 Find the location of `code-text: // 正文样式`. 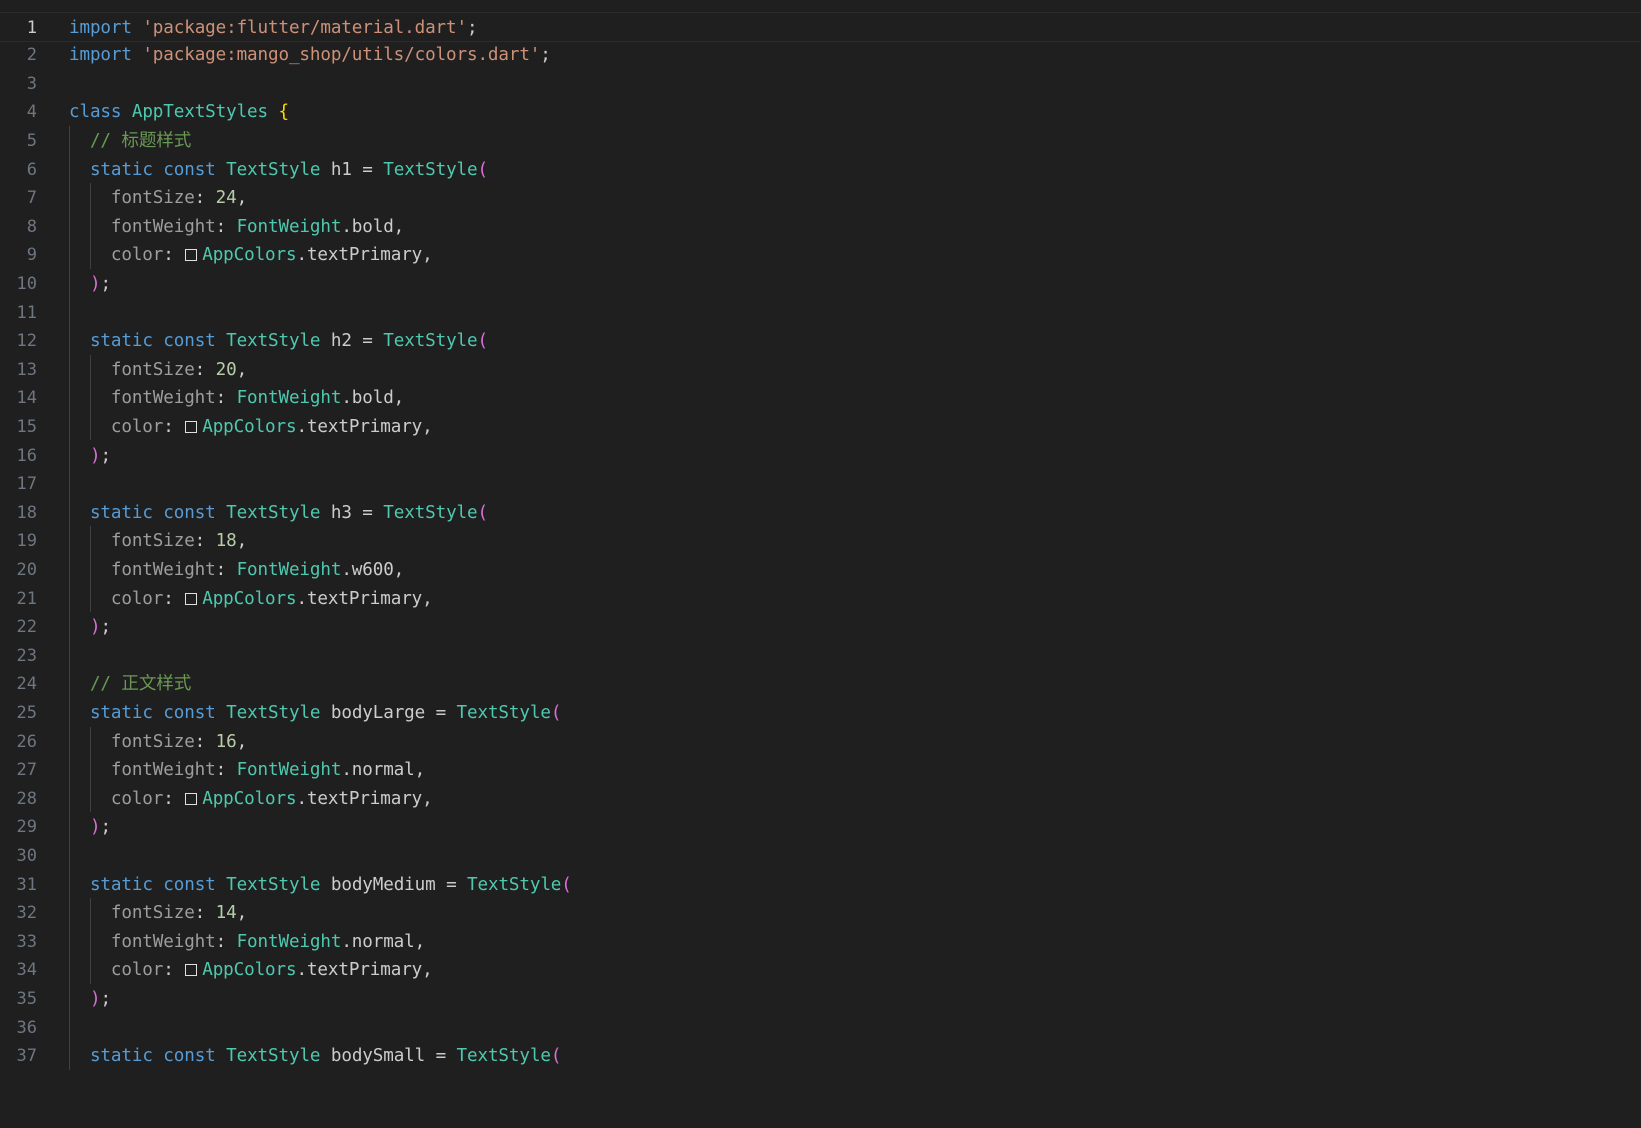

code-text: // 正文样式 is located at coordinates (130, 684).